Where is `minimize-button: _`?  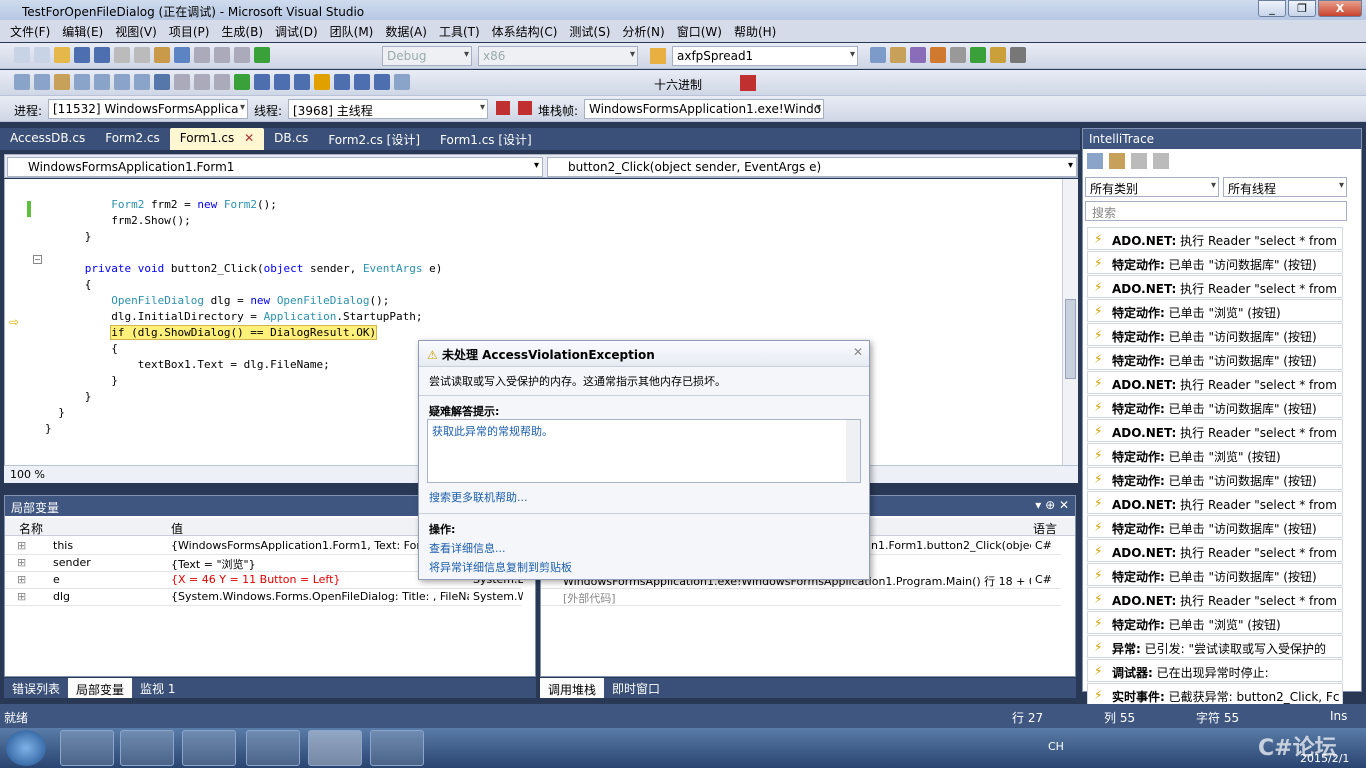 minimize-button: _ is located at coordinates (1272, 8).